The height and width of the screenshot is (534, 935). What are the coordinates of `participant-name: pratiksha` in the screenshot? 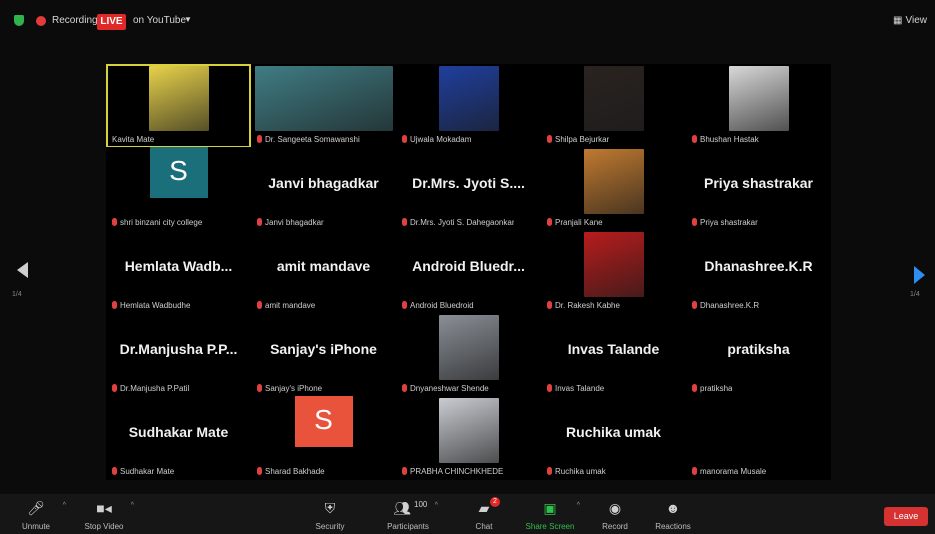 It's located at (716, 388).